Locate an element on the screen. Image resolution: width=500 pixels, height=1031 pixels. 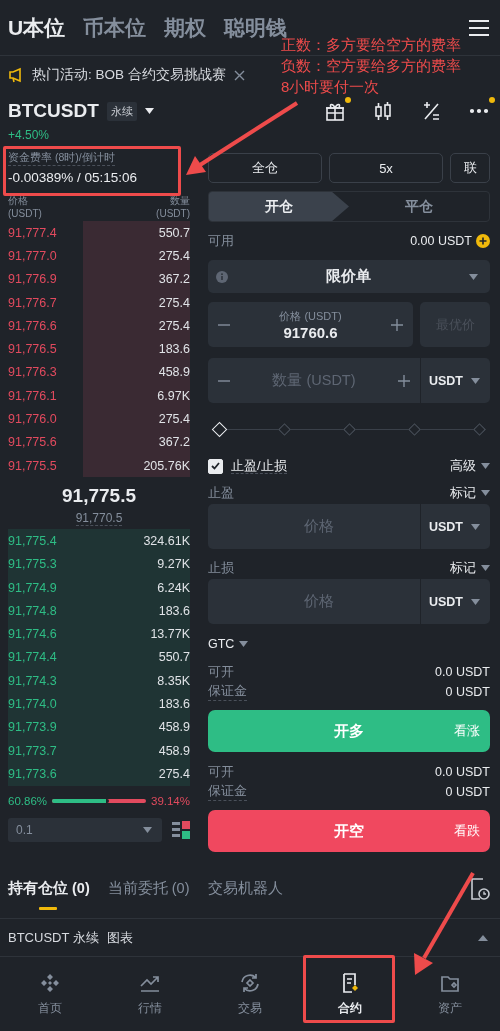
ask-price: 91,776.5 is located at coordinates (32, 349).